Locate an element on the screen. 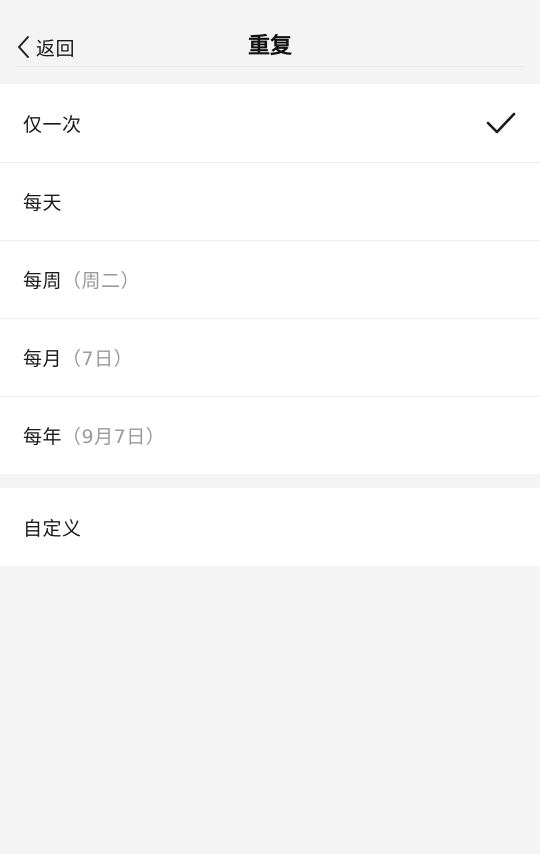  custom-option-group: 自定义 is located at coordinates (270, 527).